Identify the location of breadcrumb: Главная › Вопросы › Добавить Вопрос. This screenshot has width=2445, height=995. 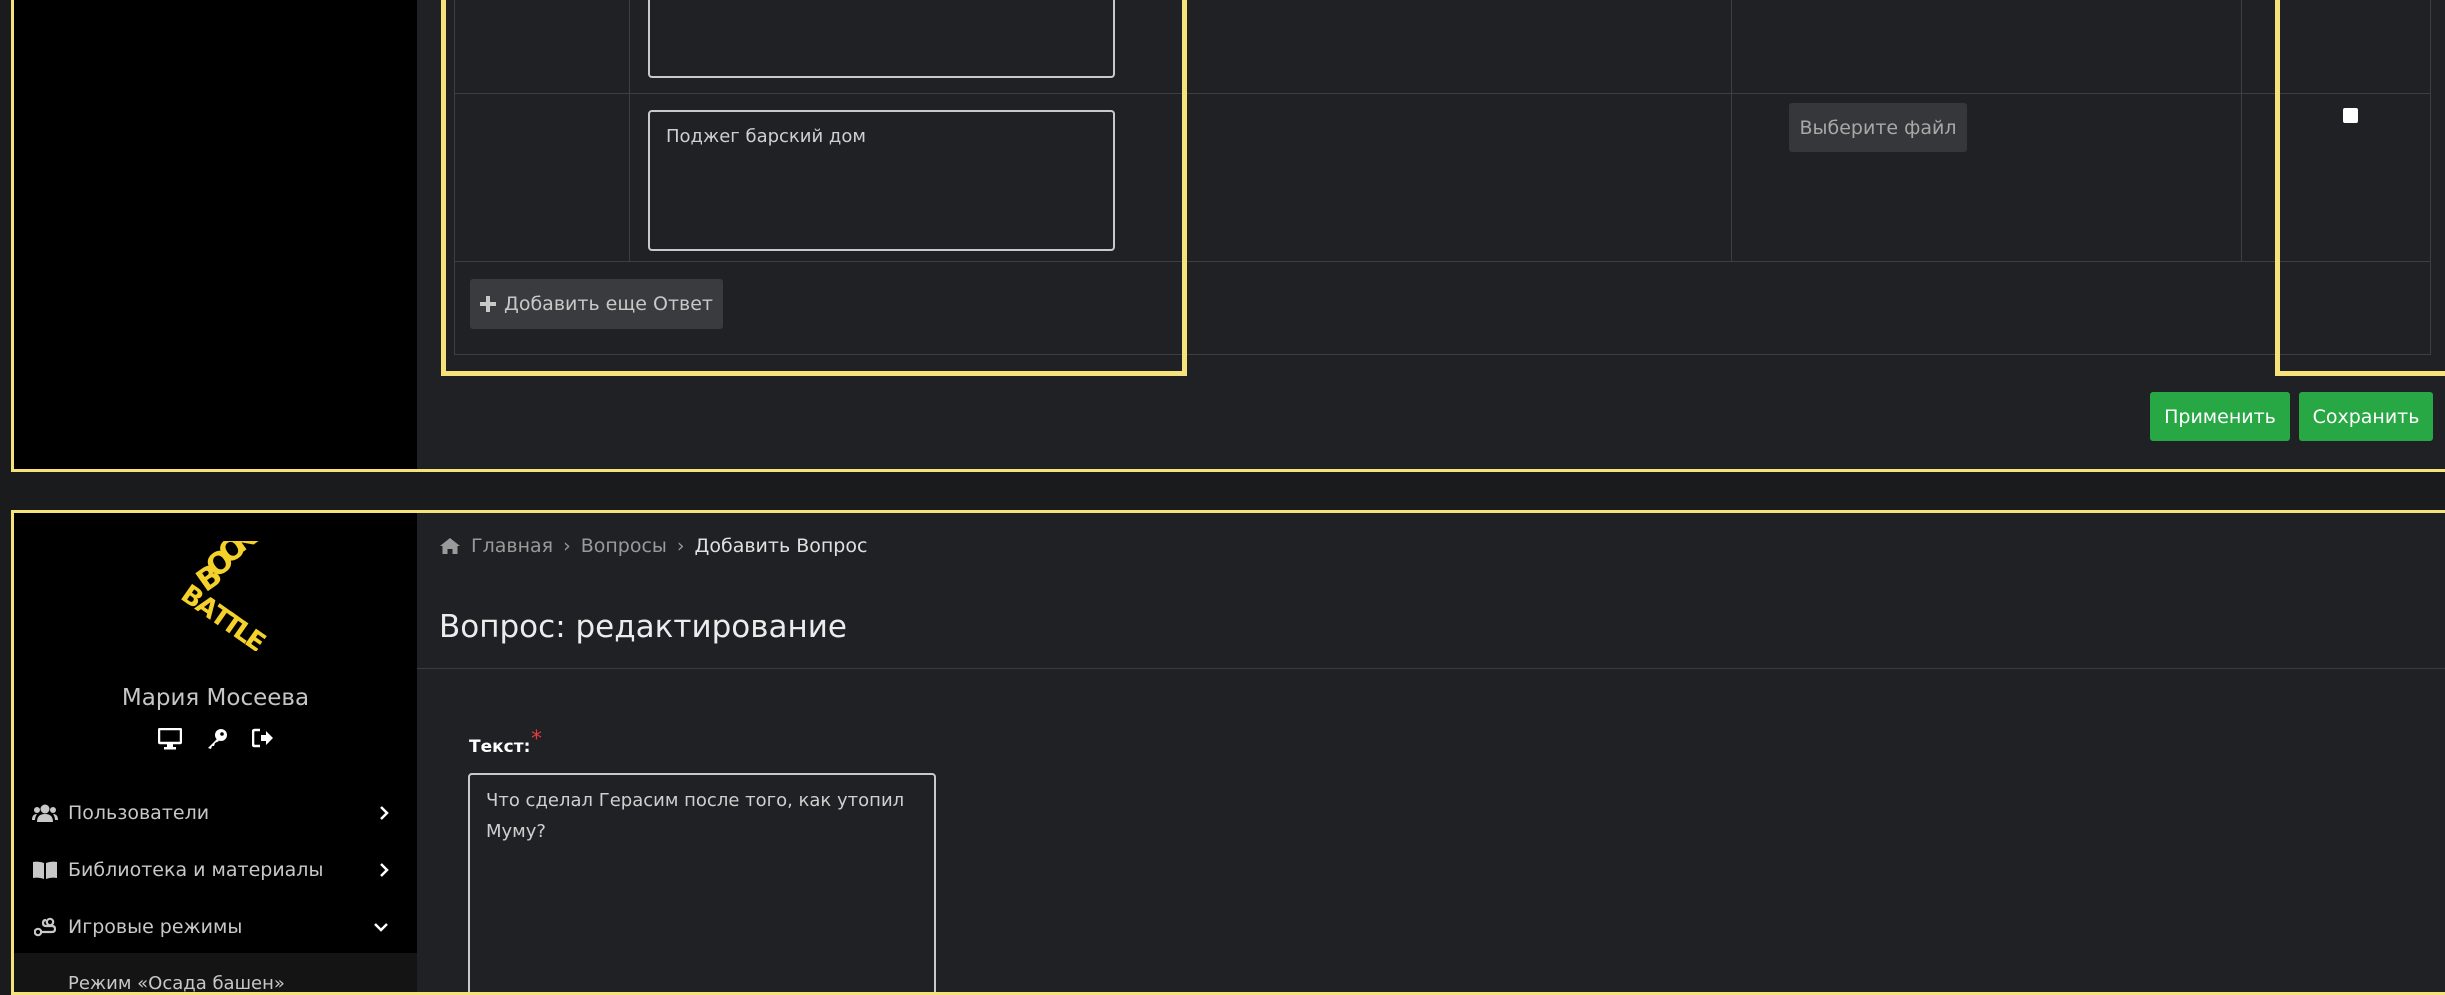
(653, 546).